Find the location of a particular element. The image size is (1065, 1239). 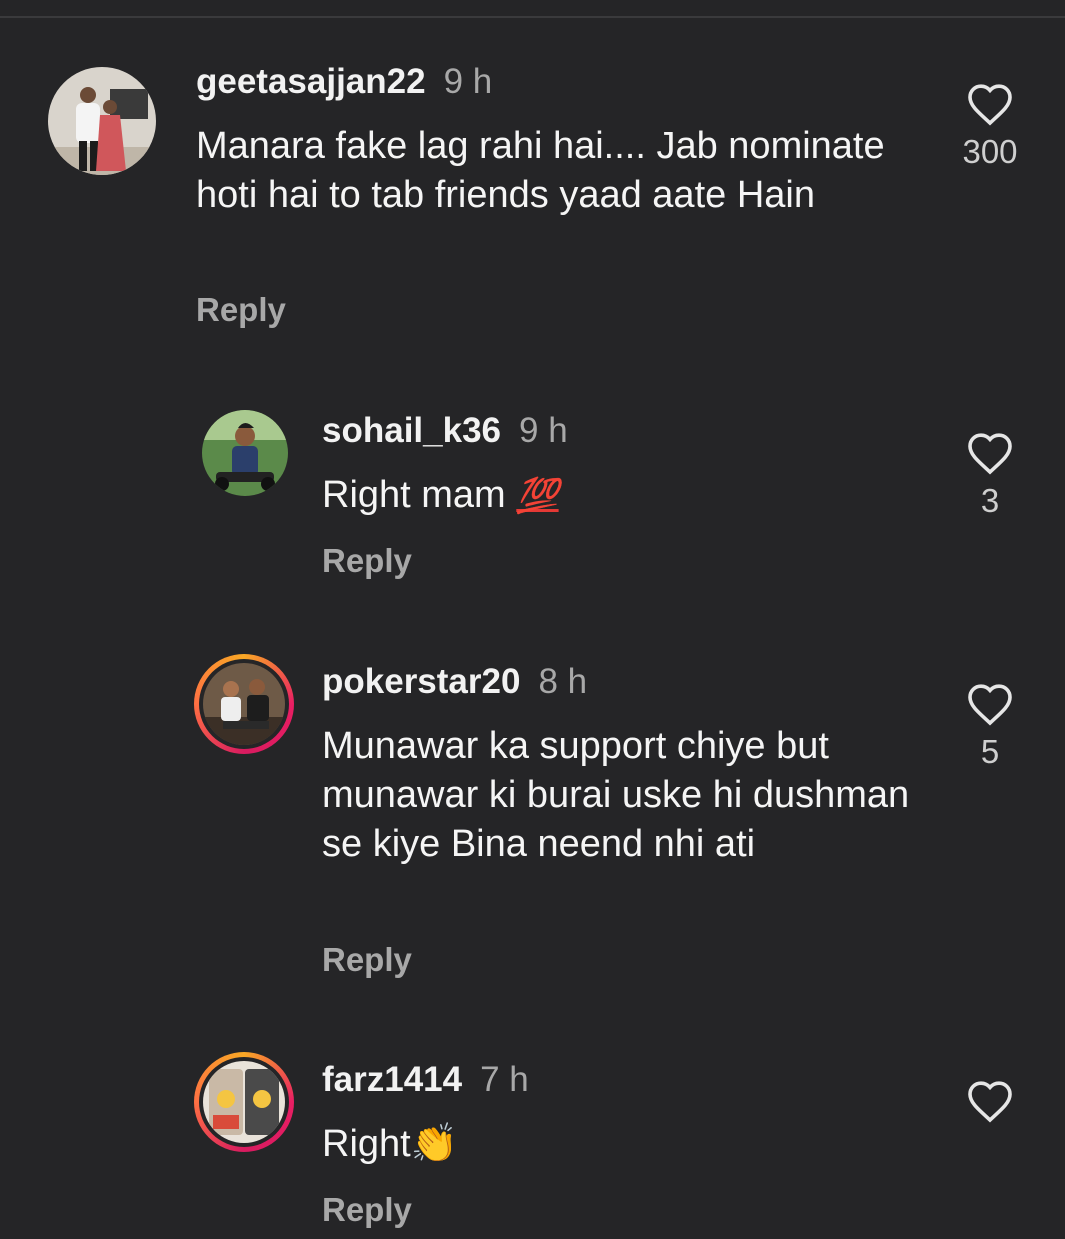

username: farz1414 is located at coordinates (392, 1079).